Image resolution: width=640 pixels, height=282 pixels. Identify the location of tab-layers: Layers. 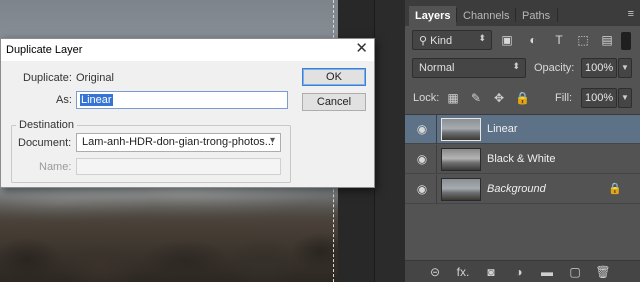
(433, 16).